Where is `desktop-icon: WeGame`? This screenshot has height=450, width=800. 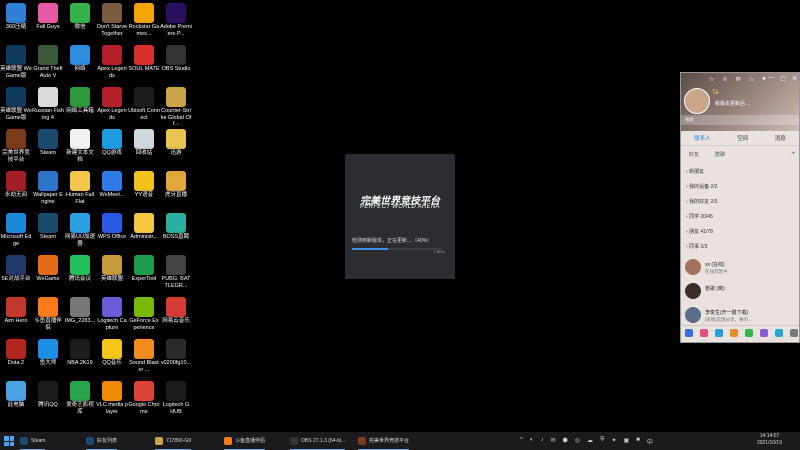 desktop-icon: WeGame is located at coordinates (48, 269).